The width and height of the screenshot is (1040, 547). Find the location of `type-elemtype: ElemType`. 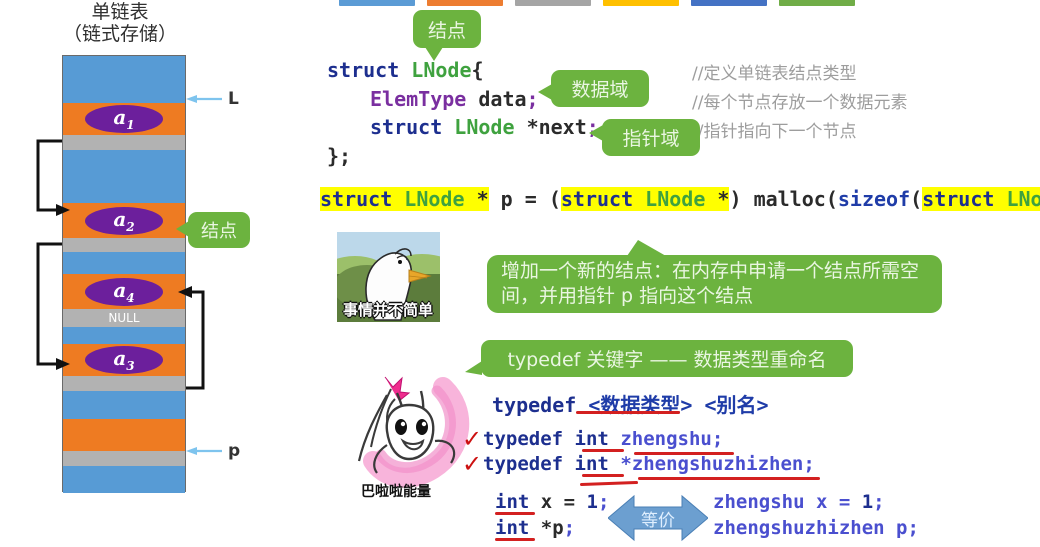

type-elemtype: ElemType is located at coordinates (418, 99).